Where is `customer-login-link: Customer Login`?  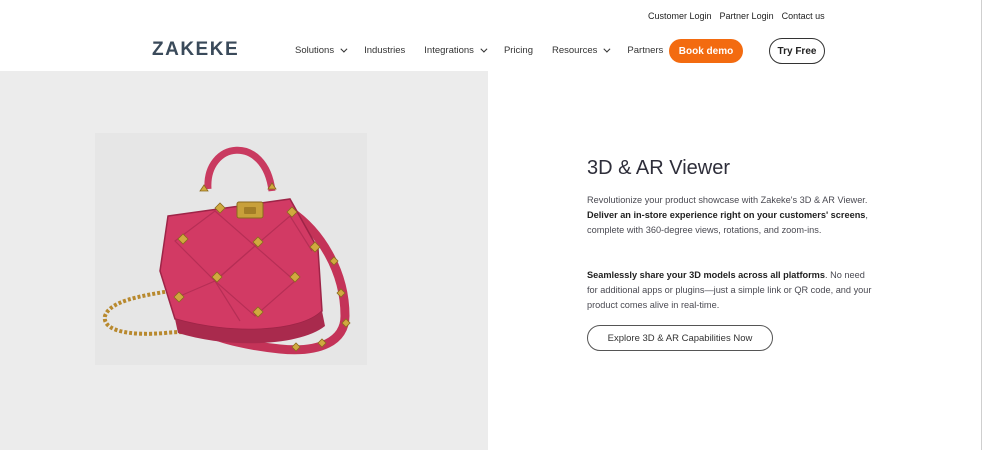 customer-login-link: Customer Login is located at coordinates (680, 16).